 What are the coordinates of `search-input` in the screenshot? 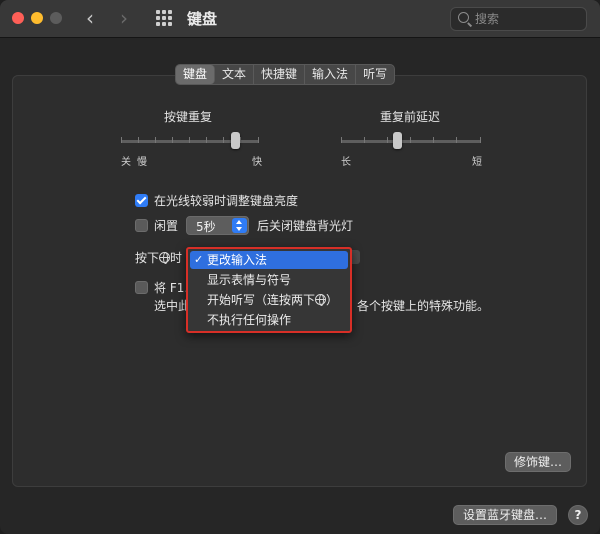 It's located at (527, 19).